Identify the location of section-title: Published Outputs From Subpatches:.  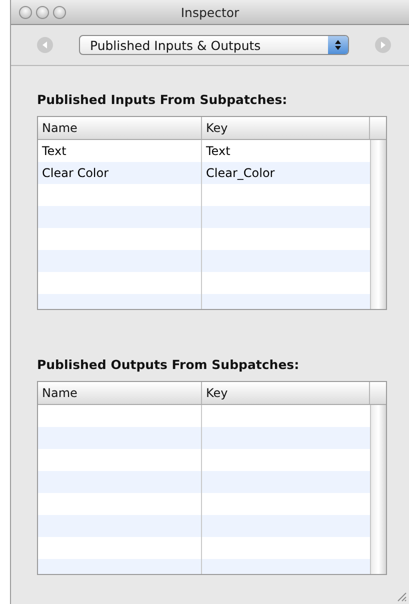
(168, 364).